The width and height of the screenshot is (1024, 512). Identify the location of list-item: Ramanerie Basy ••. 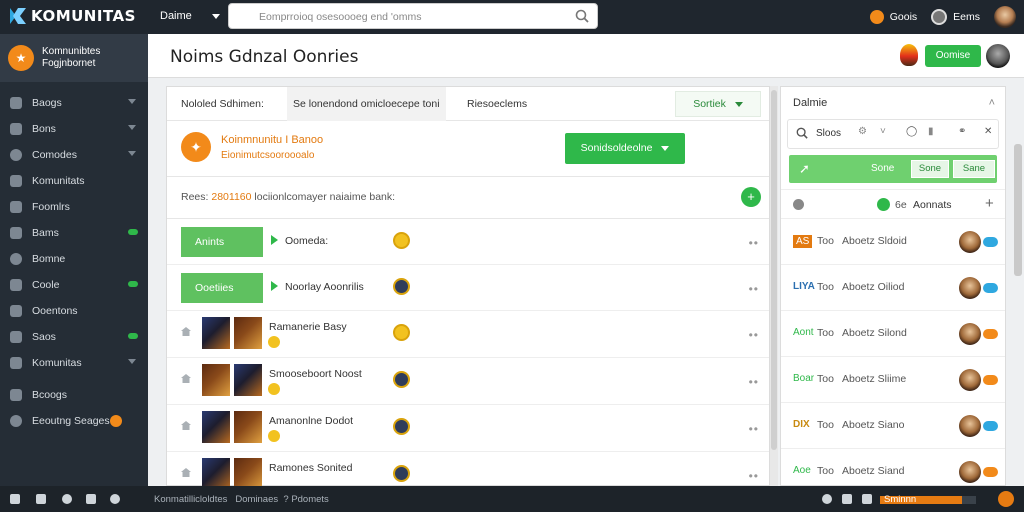
(468, 334).